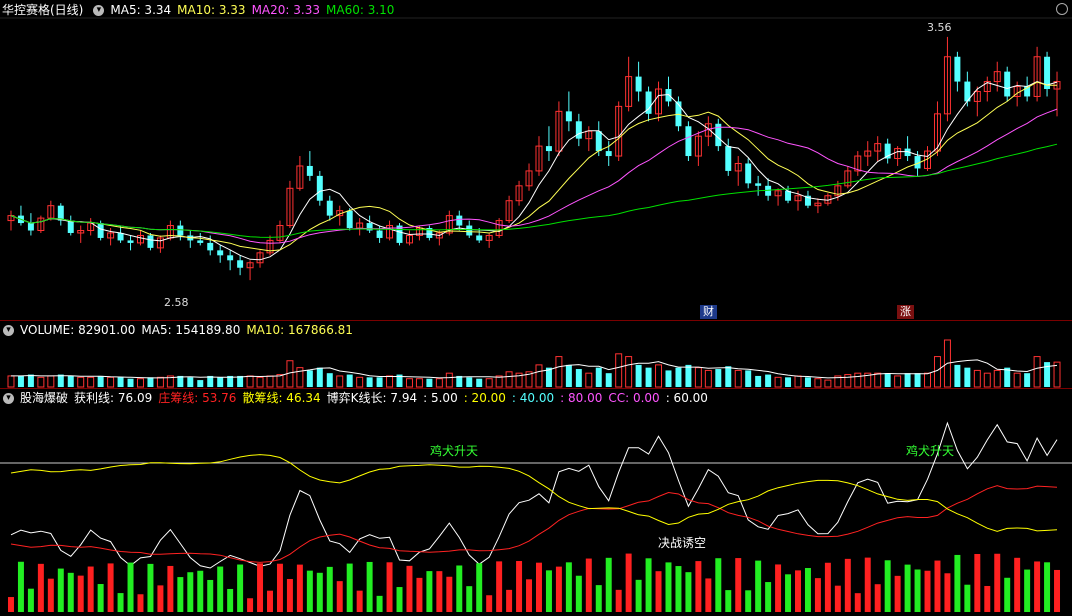 The image size is (1072, 616). I want to click on retail-line, so click(534, 493).